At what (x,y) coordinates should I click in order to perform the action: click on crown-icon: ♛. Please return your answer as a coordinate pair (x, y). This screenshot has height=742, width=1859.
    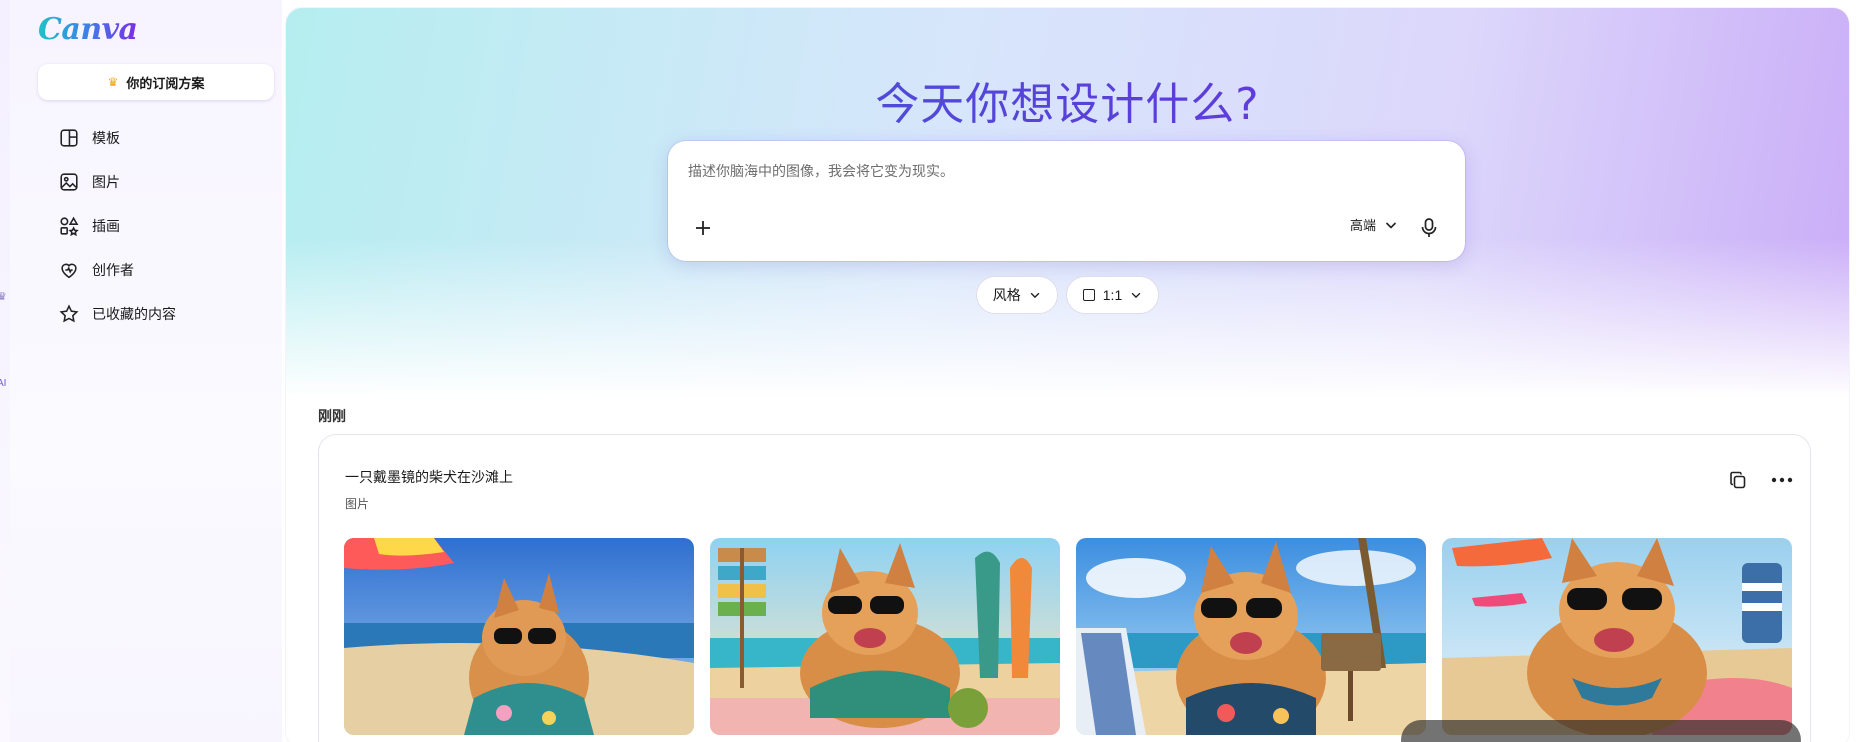
    Looking at the image, I should click on (113, 82).